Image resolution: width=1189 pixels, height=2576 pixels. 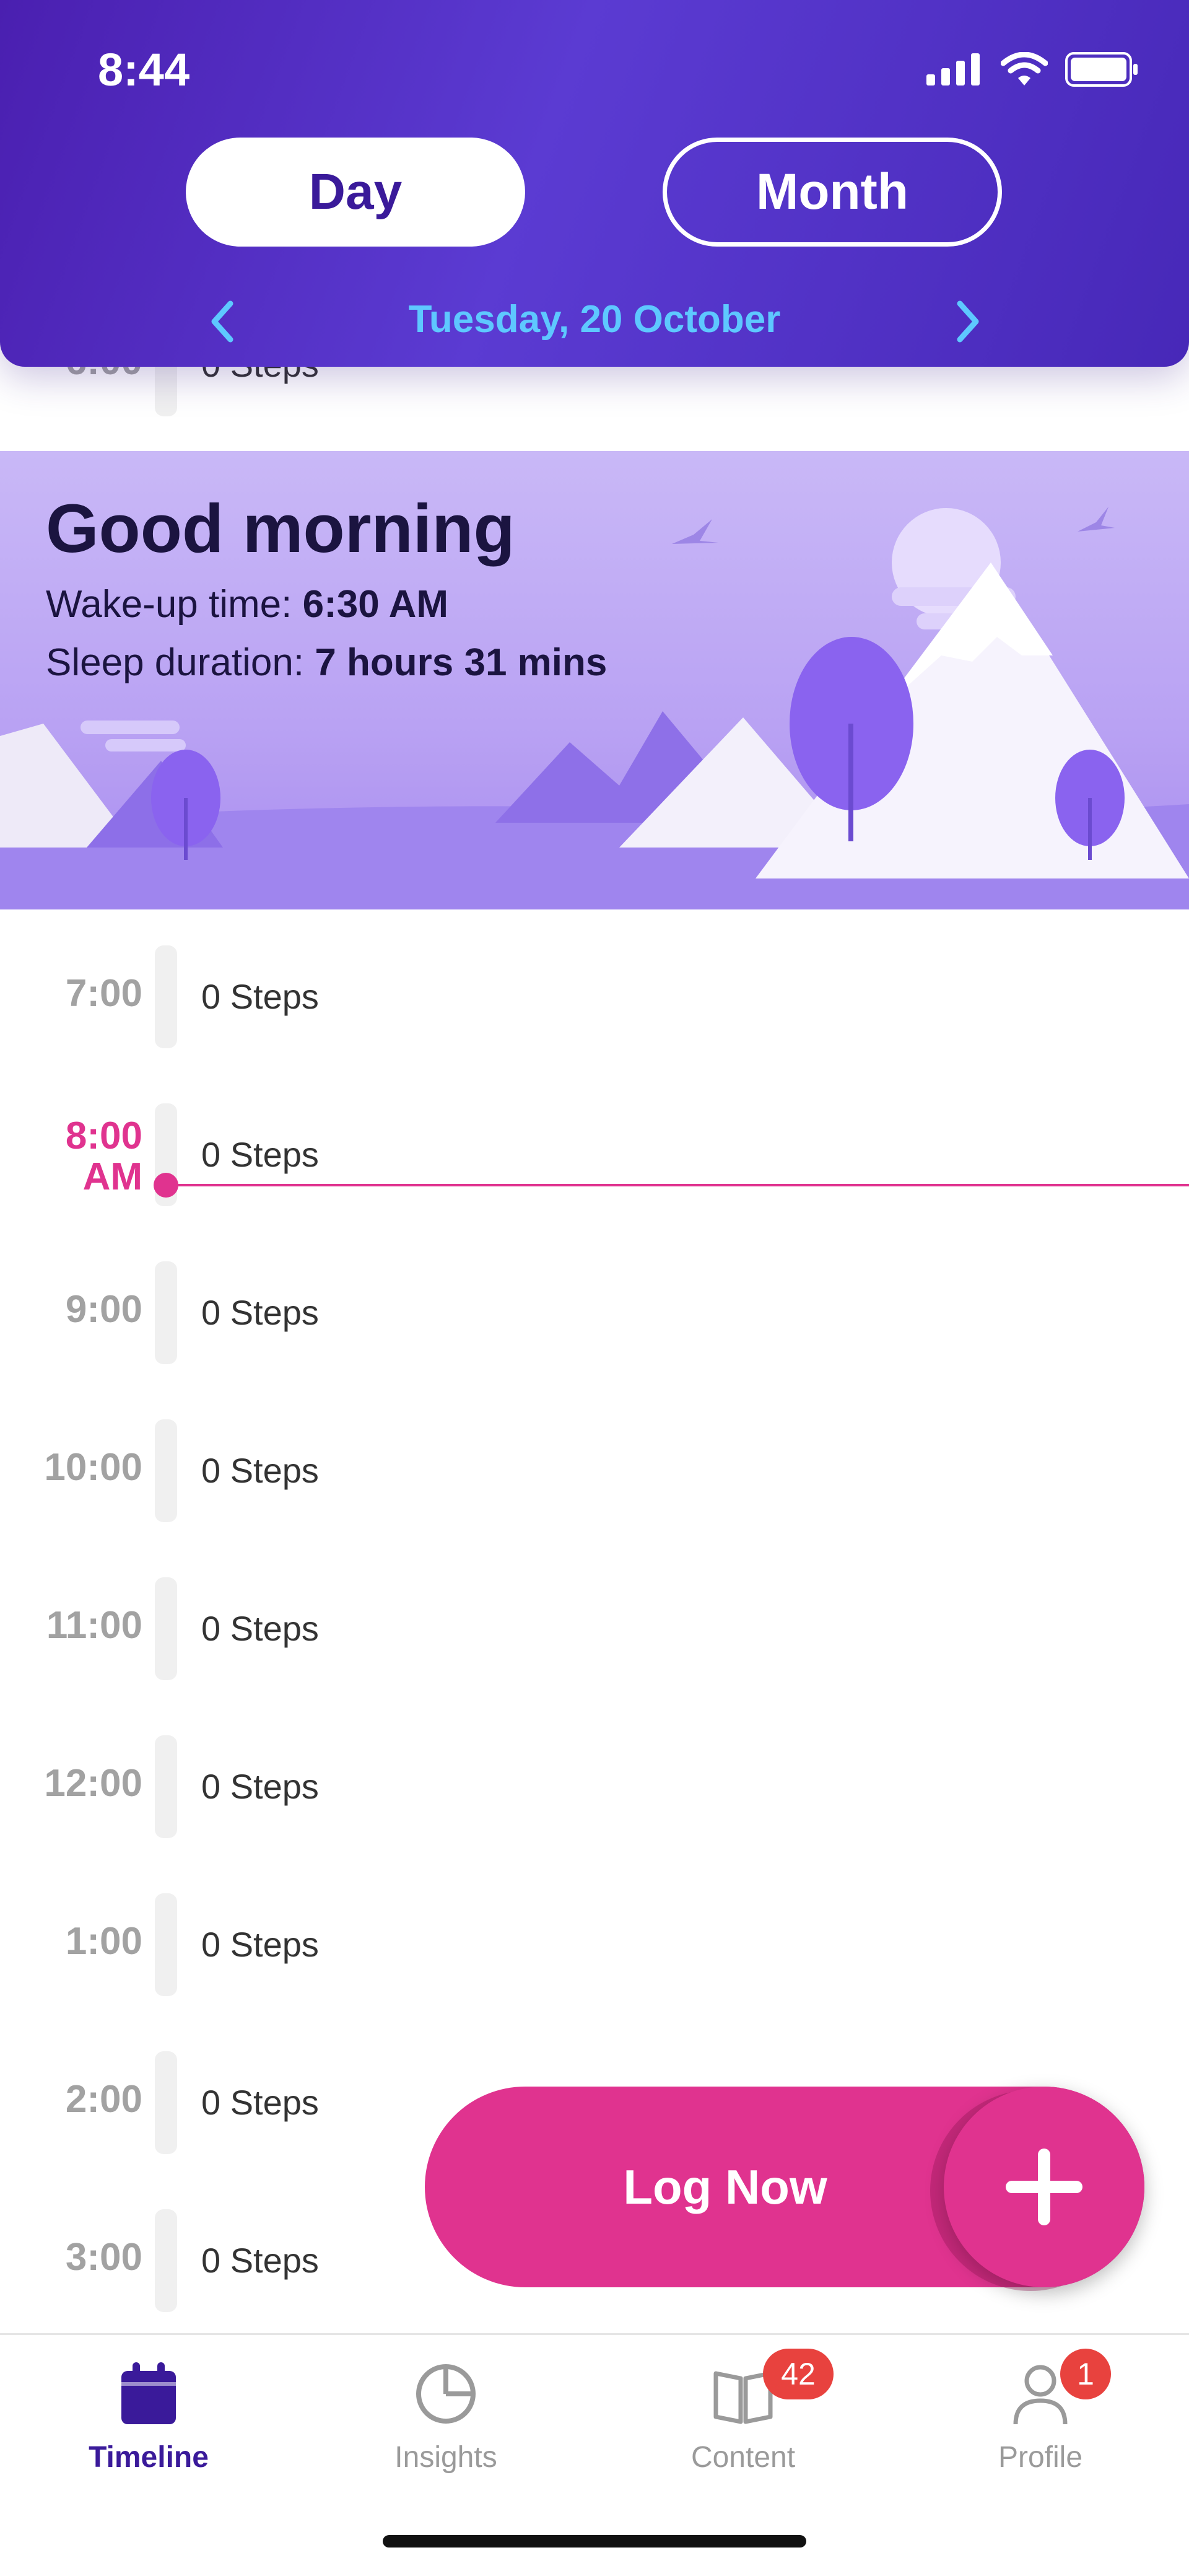 I want to click on chevron-right-icon, so click(x=967, y=321).